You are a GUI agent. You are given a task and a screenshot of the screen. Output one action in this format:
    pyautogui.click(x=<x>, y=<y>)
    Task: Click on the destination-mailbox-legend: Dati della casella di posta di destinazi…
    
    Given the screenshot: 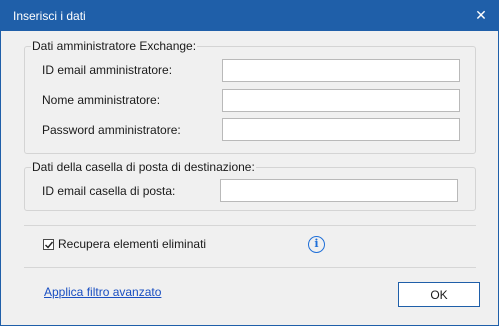 What is the action you would take?
    pyautogui.click(x=143, y=167)
    